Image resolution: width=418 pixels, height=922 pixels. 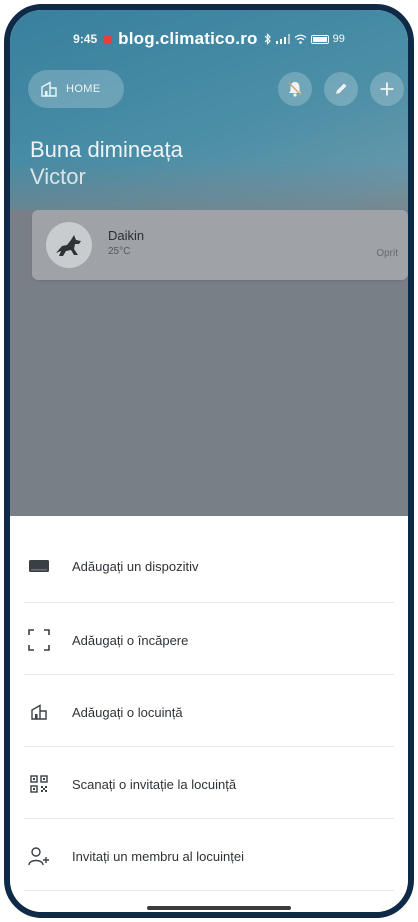 What do you see at coordinates (282, 39) in the screenshot?
I see `signal-icon` at bounding box center [282, 39].